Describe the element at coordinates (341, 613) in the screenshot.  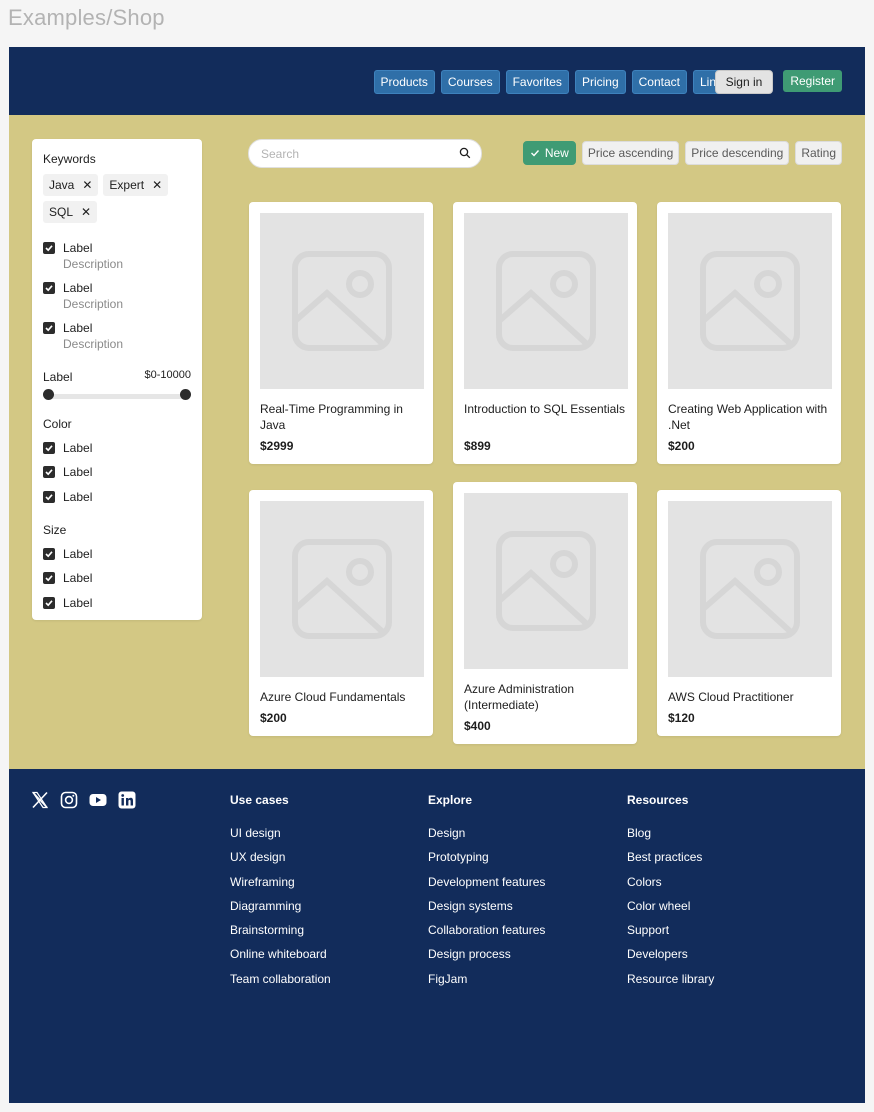
I see `product-card: Azure Cloud Fundamentals $200` at that location.